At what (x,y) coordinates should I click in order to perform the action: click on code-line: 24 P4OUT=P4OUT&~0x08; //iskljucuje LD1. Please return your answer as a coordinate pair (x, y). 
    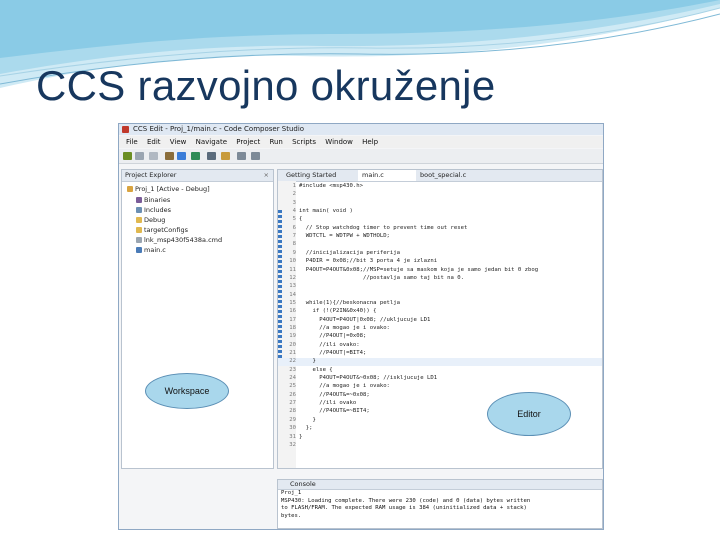
    Looking at the image, I should click on (357, 379).